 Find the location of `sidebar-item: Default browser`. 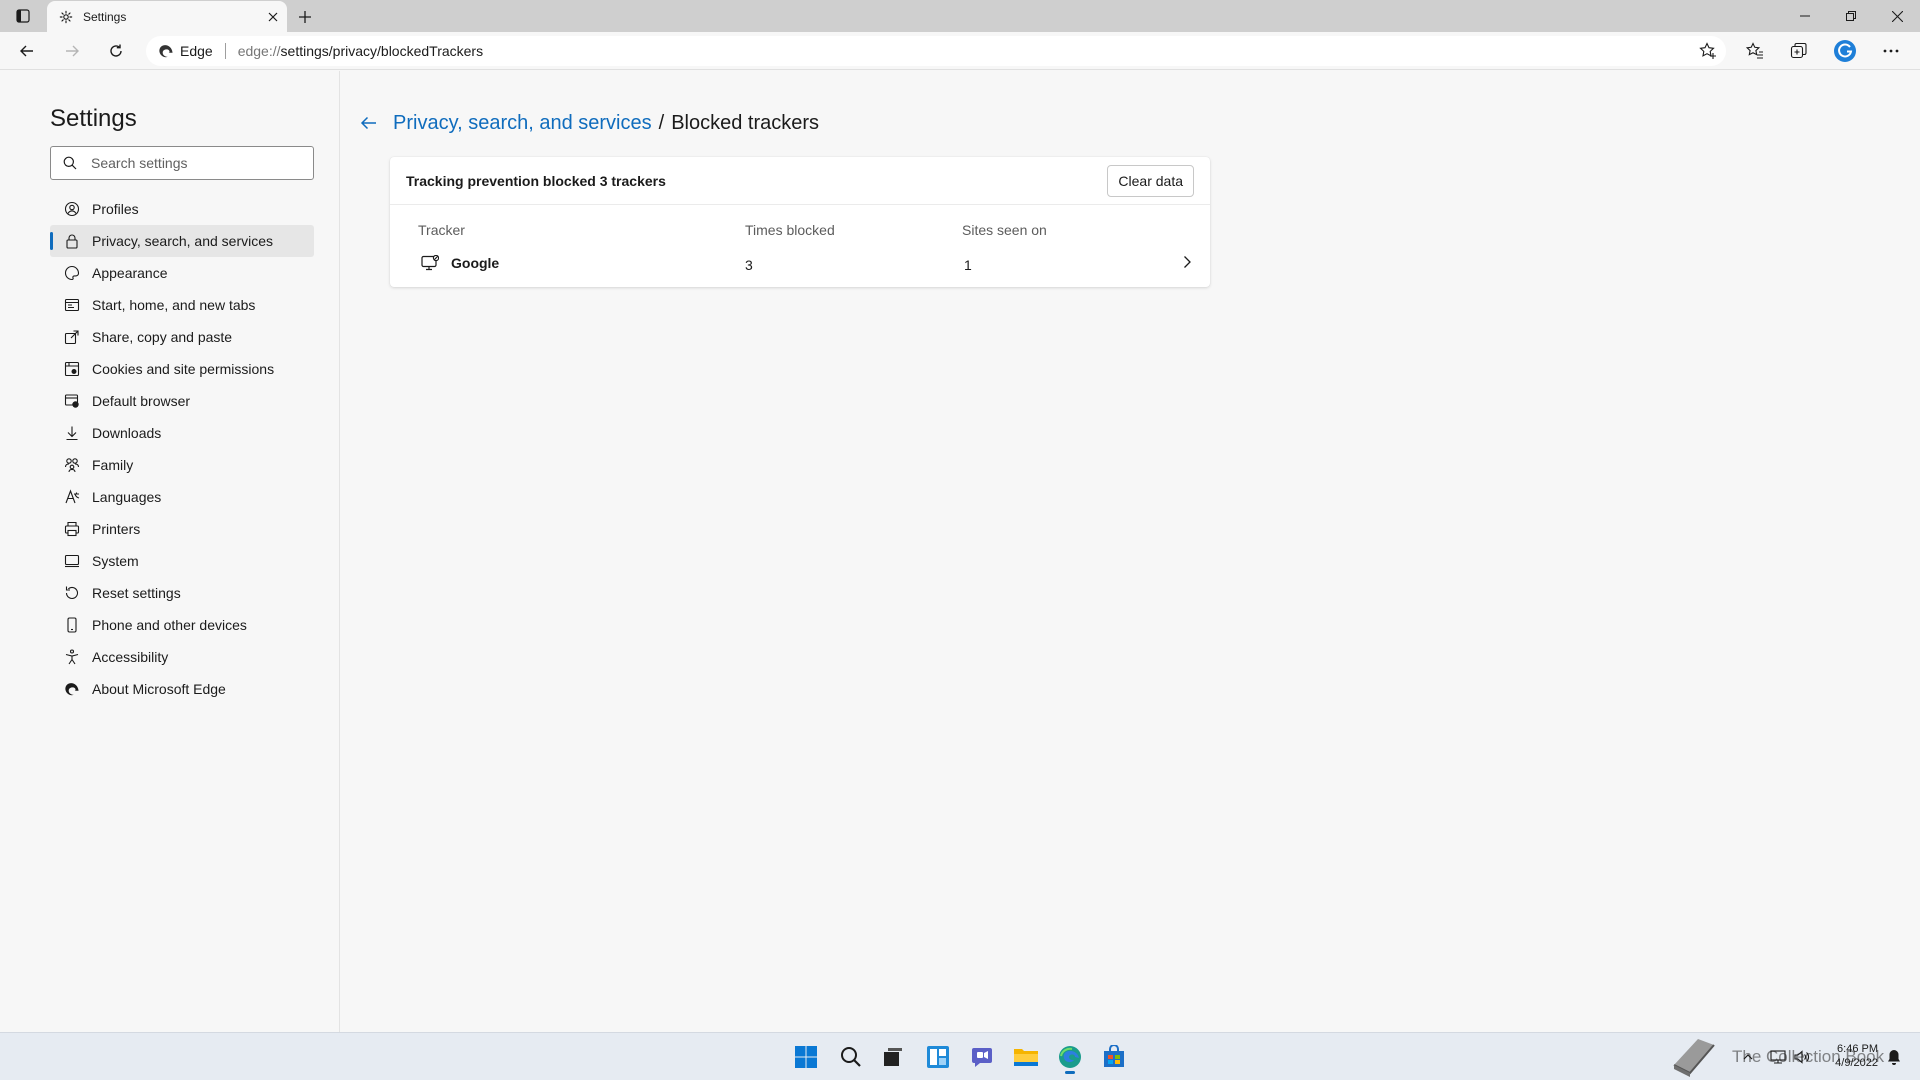

sidebar-item: Default browser is located at coordinates (182, 401).